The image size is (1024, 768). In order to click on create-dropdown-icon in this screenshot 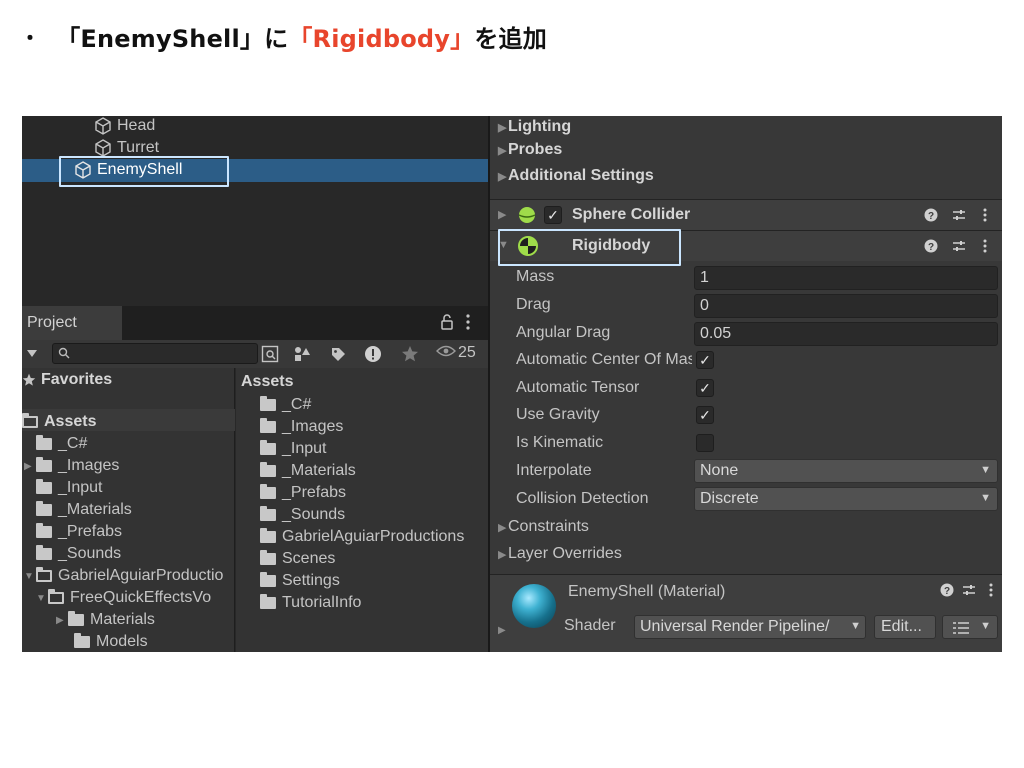, I will do `click(32, 354)`.